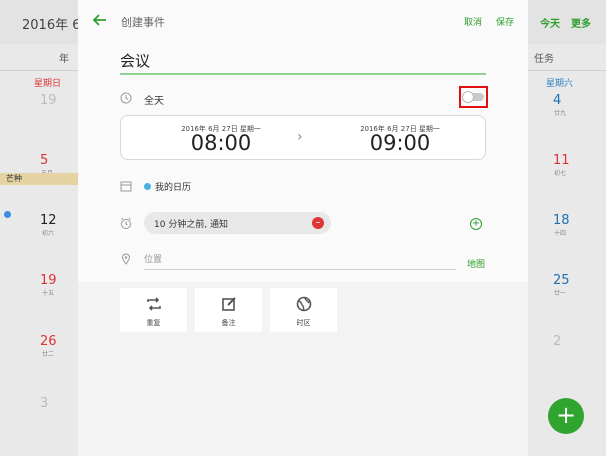 The height and width of the screenshot is (456, 606). Describe the element at coordinates (318, 223) in the screenshot. I see `remove-notification-icon: –` at that location.